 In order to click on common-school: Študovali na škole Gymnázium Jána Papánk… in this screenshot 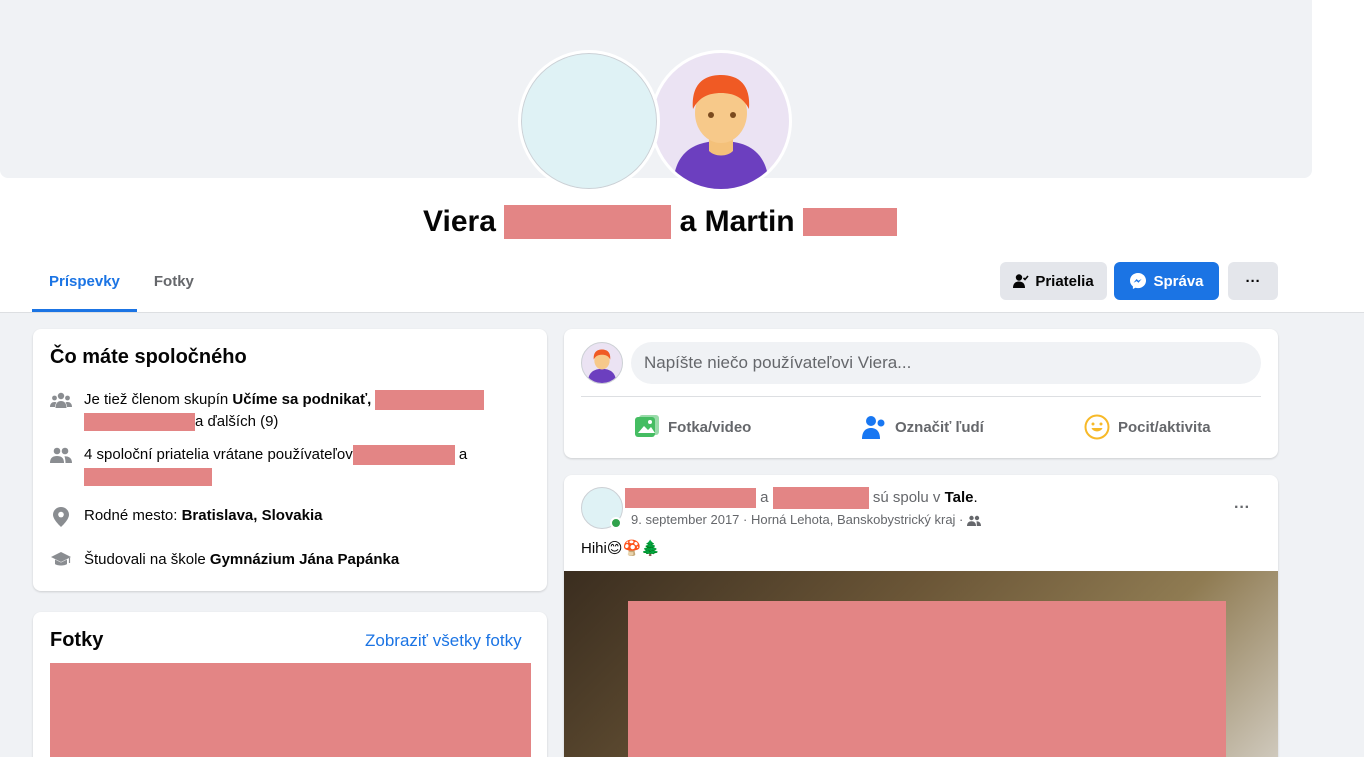, I will do `click(285, 560)`.